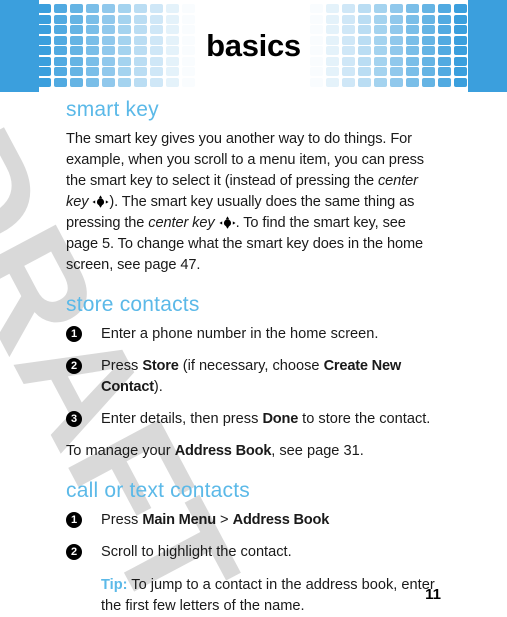 The width and height of the screenshot is (507, 617). Describe the element at coordinates (160, 366) in the screenshot. I see `ui-term: Store` at that location.